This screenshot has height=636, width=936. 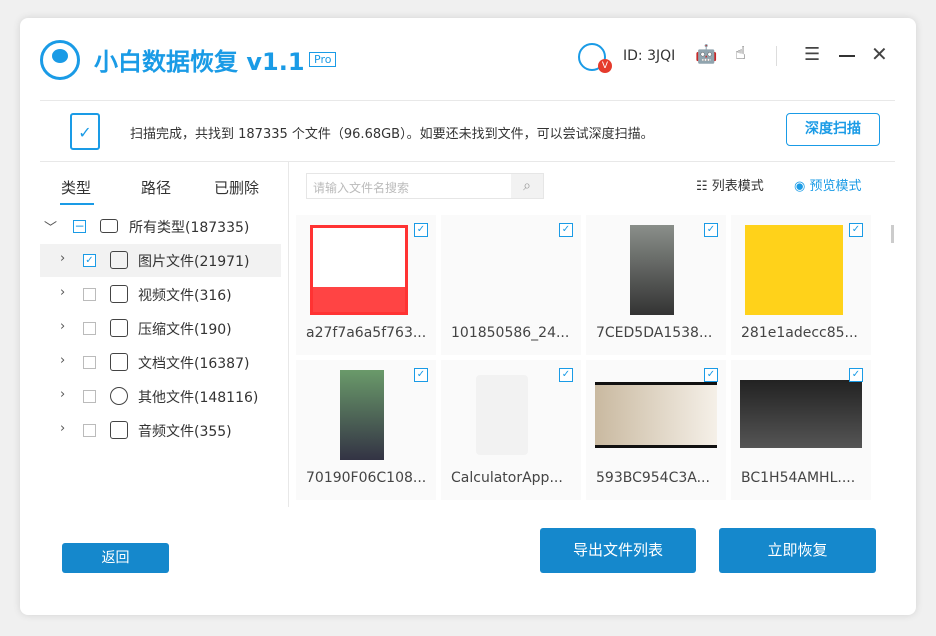 I want to click on search-placeholder: 请输入文件名搜索, so click(x=361, y=188).